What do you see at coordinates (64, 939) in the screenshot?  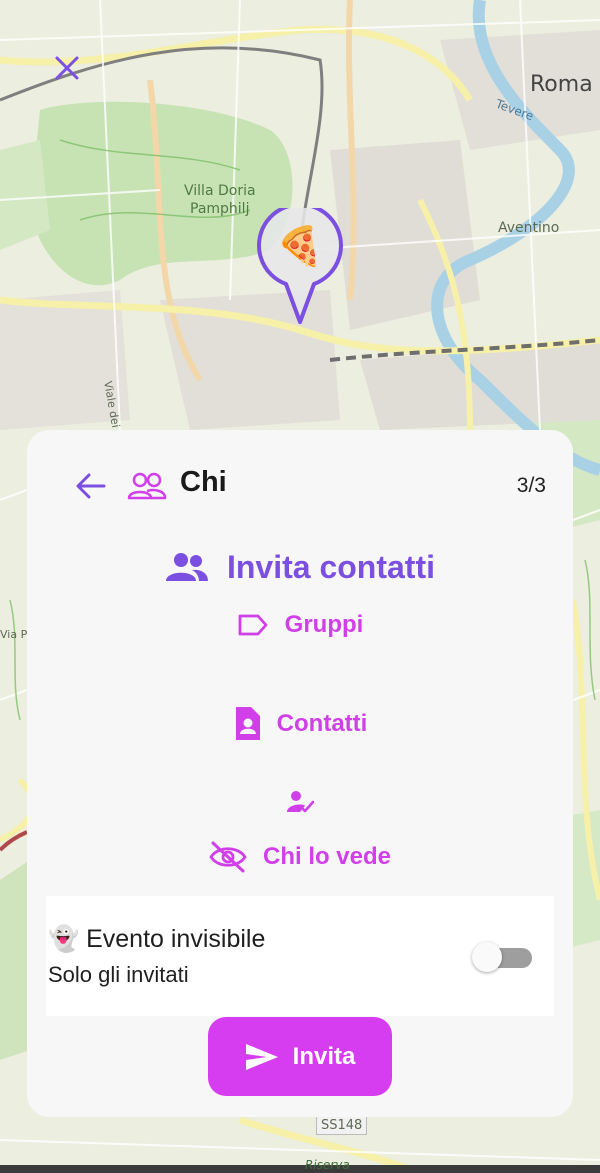 I see `ghost-emoji: 👻` at bounding box center [64, 939].